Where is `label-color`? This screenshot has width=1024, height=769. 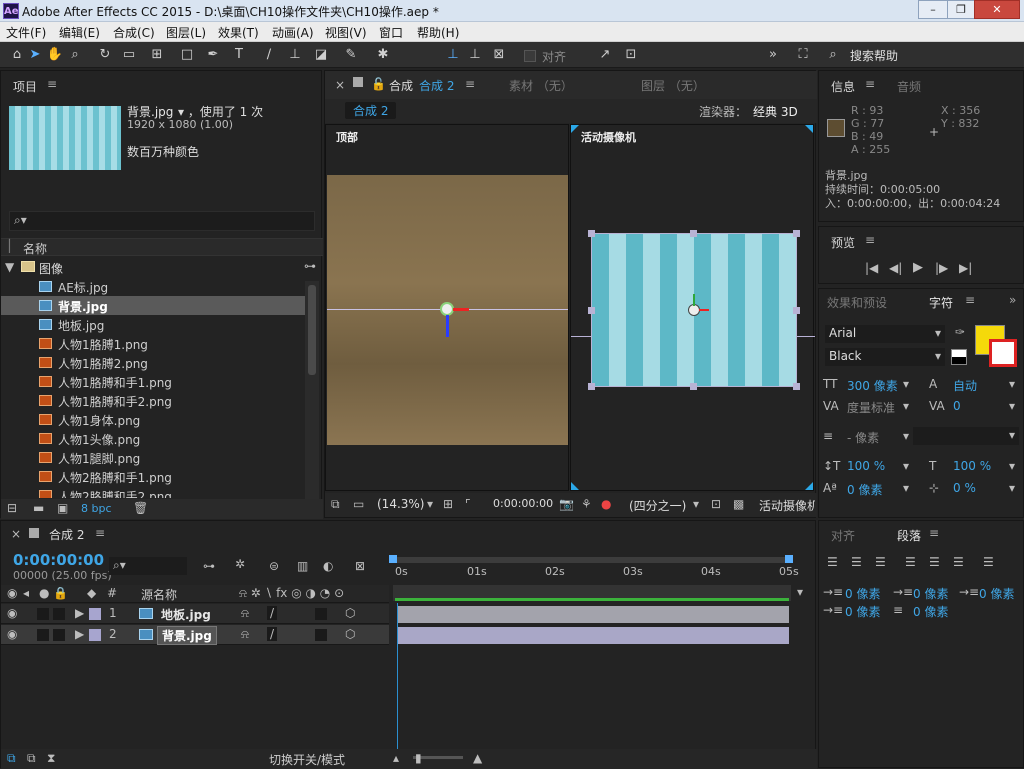 label-color is located at coordinates (95, 614).